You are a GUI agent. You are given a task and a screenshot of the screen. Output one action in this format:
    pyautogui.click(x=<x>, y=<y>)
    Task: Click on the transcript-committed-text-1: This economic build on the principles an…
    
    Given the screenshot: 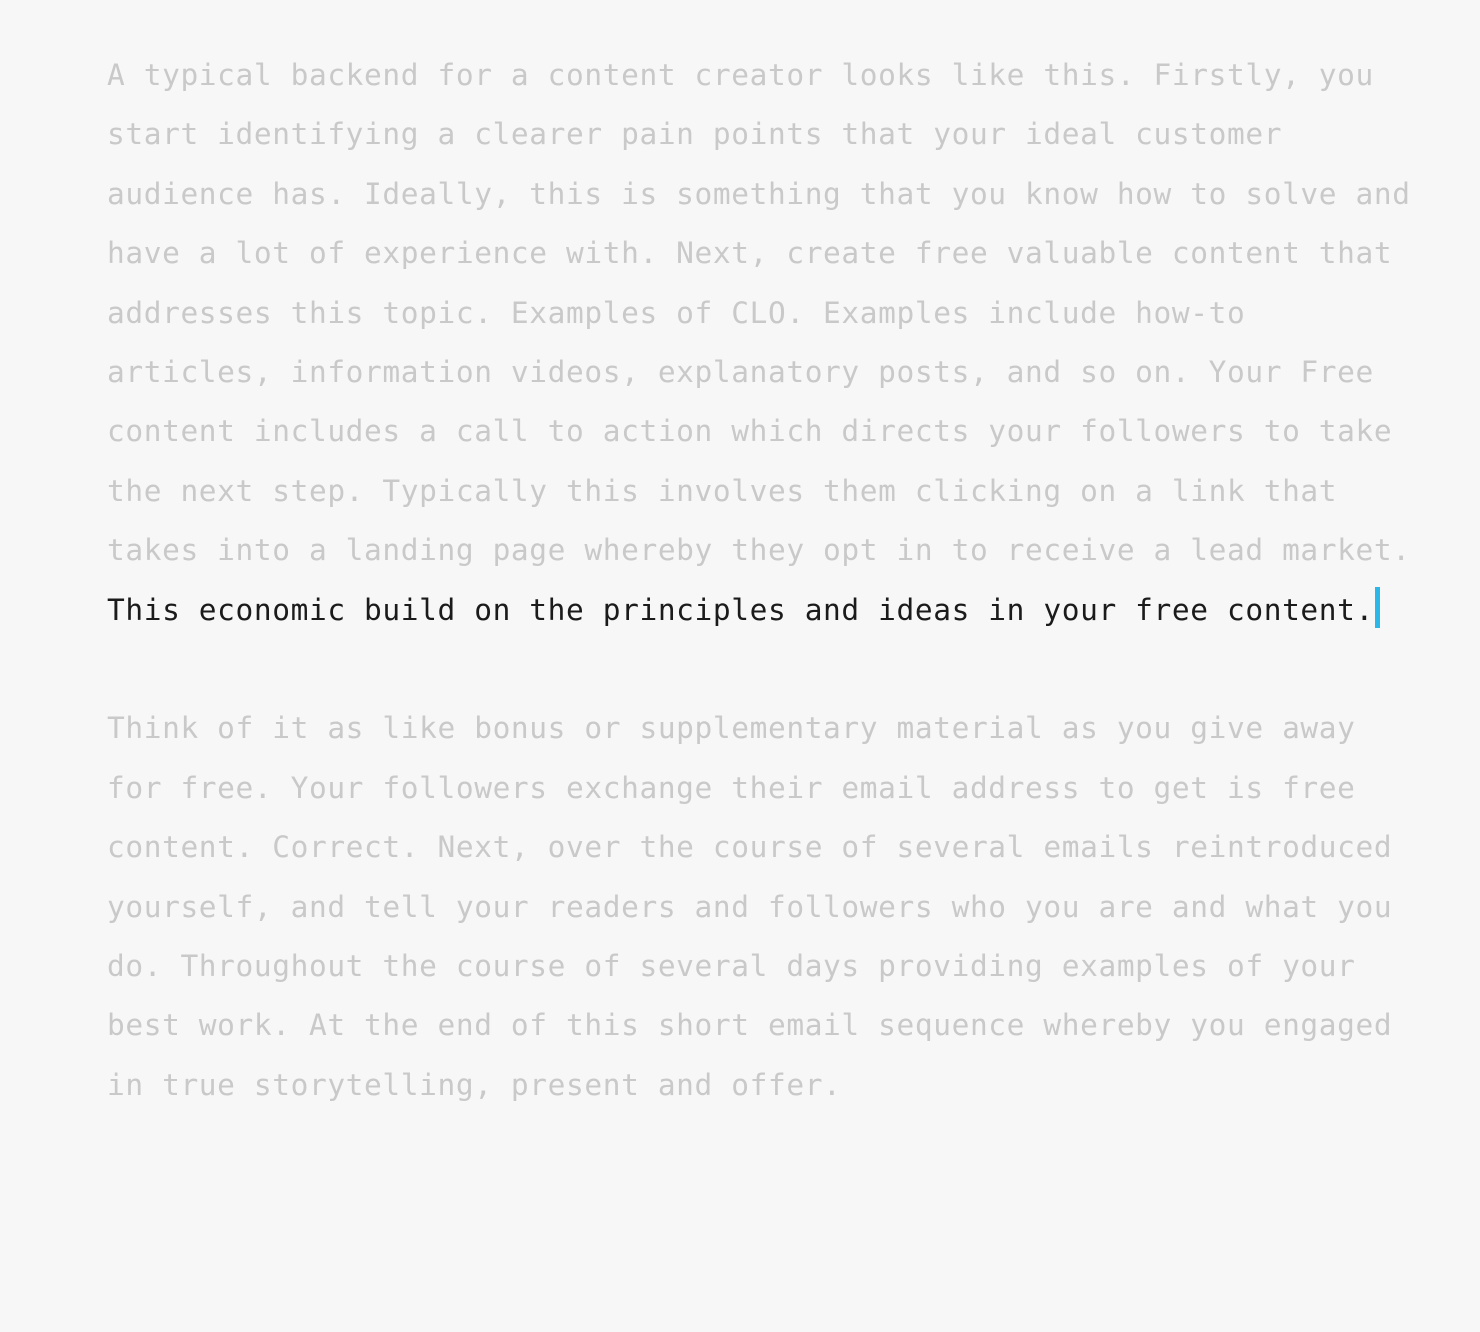 What is the action you would take?
    pyautogui.click(x=740, y=609)
    